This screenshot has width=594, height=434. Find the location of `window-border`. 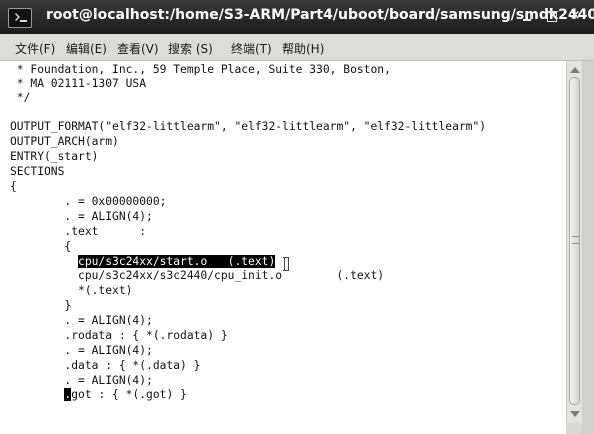

window-border is located at coordinates (588, 247).